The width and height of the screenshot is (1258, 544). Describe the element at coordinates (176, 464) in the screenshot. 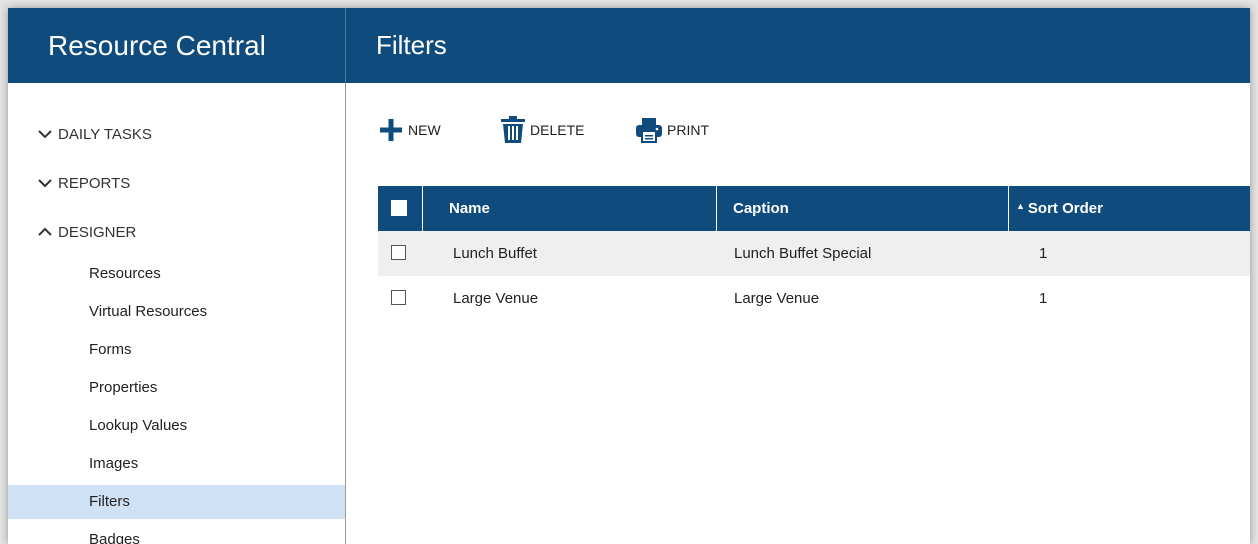

I see `sidebar-item-images: Images` at that location.